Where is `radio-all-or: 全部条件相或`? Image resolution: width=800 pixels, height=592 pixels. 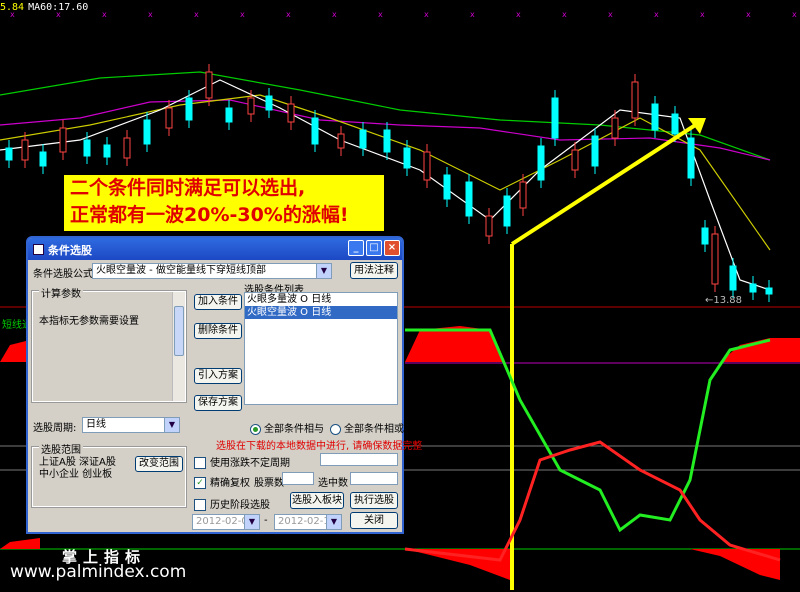 radio-all-or: 全部条件相或 is located at coordinates (367, 427).